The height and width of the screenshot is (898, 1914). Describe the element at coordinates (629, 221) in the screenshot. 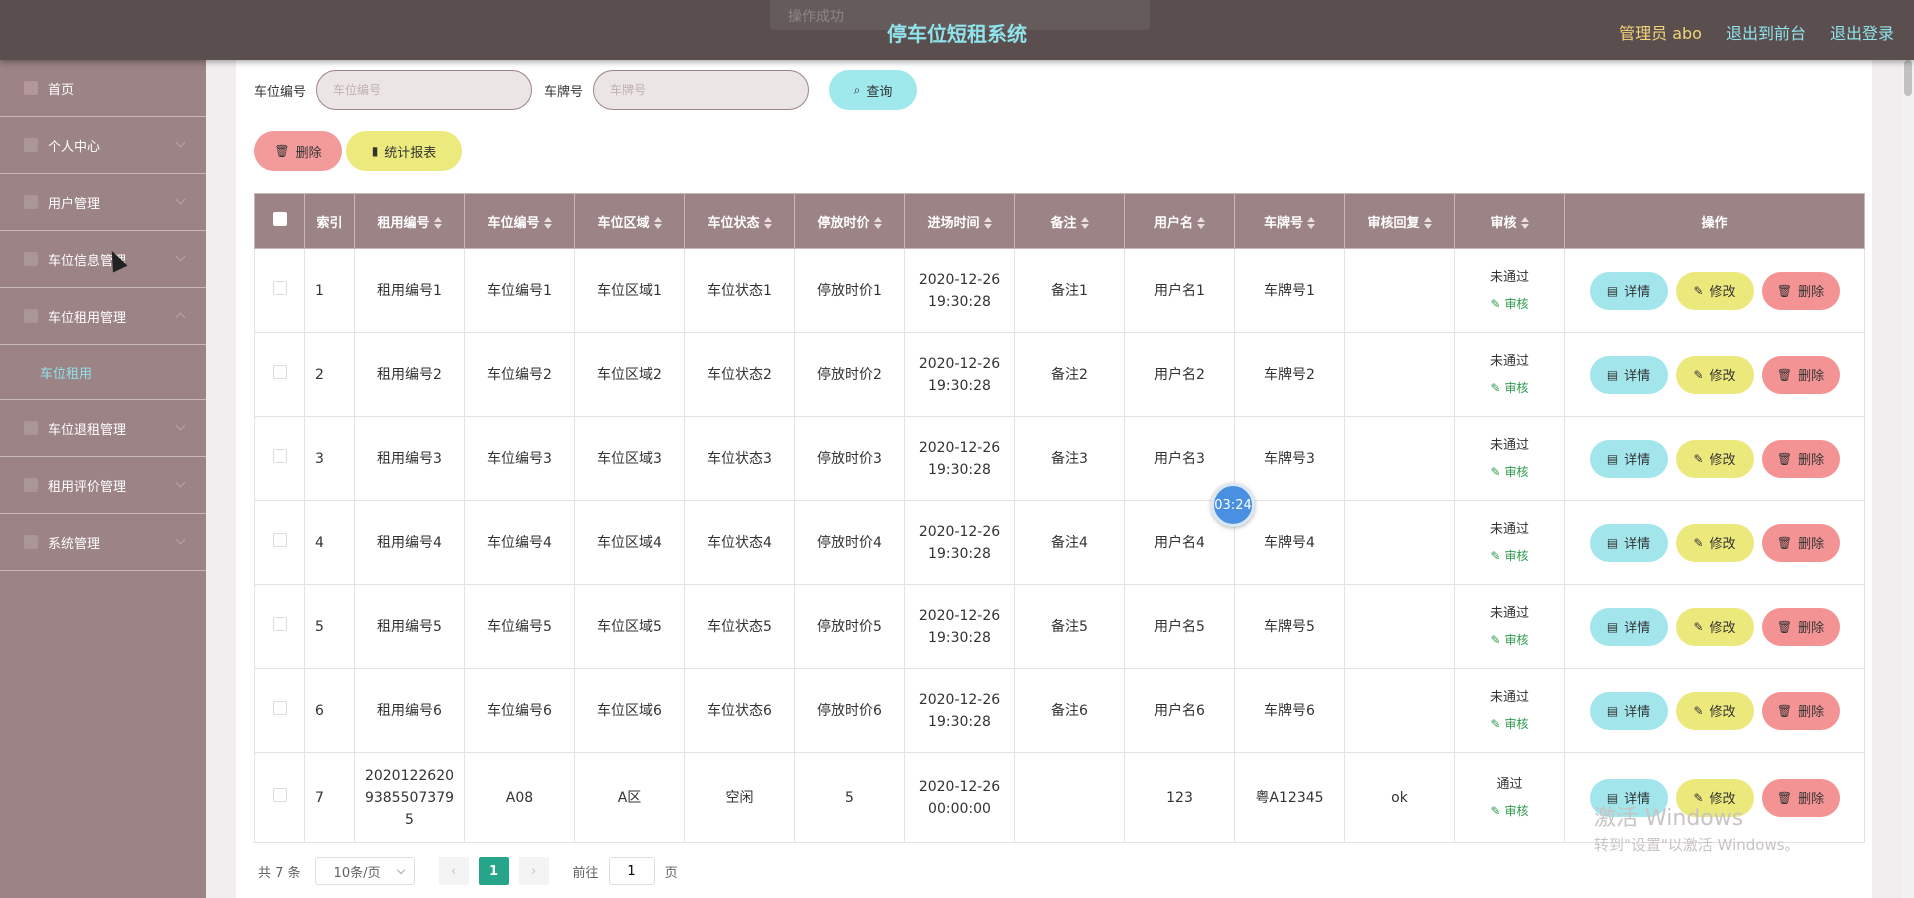

I see `col-header: 车位区域` at that location.